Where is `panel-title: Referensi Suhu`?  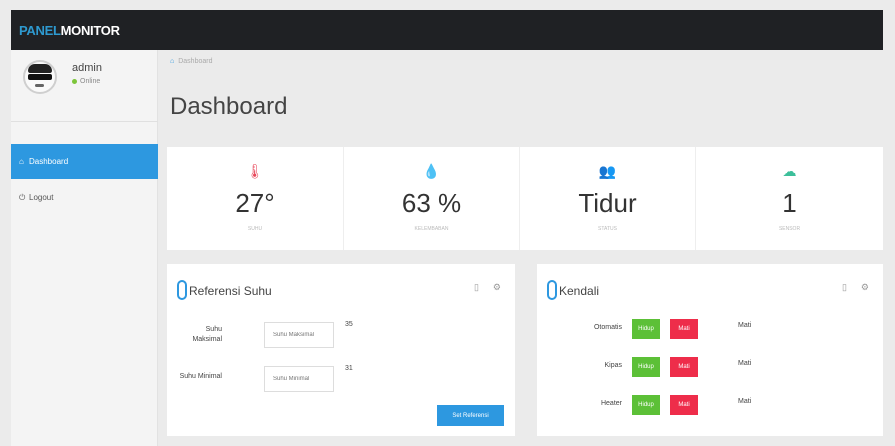
panel-title: Referensi Suhu is located at coordinates (224, 290).